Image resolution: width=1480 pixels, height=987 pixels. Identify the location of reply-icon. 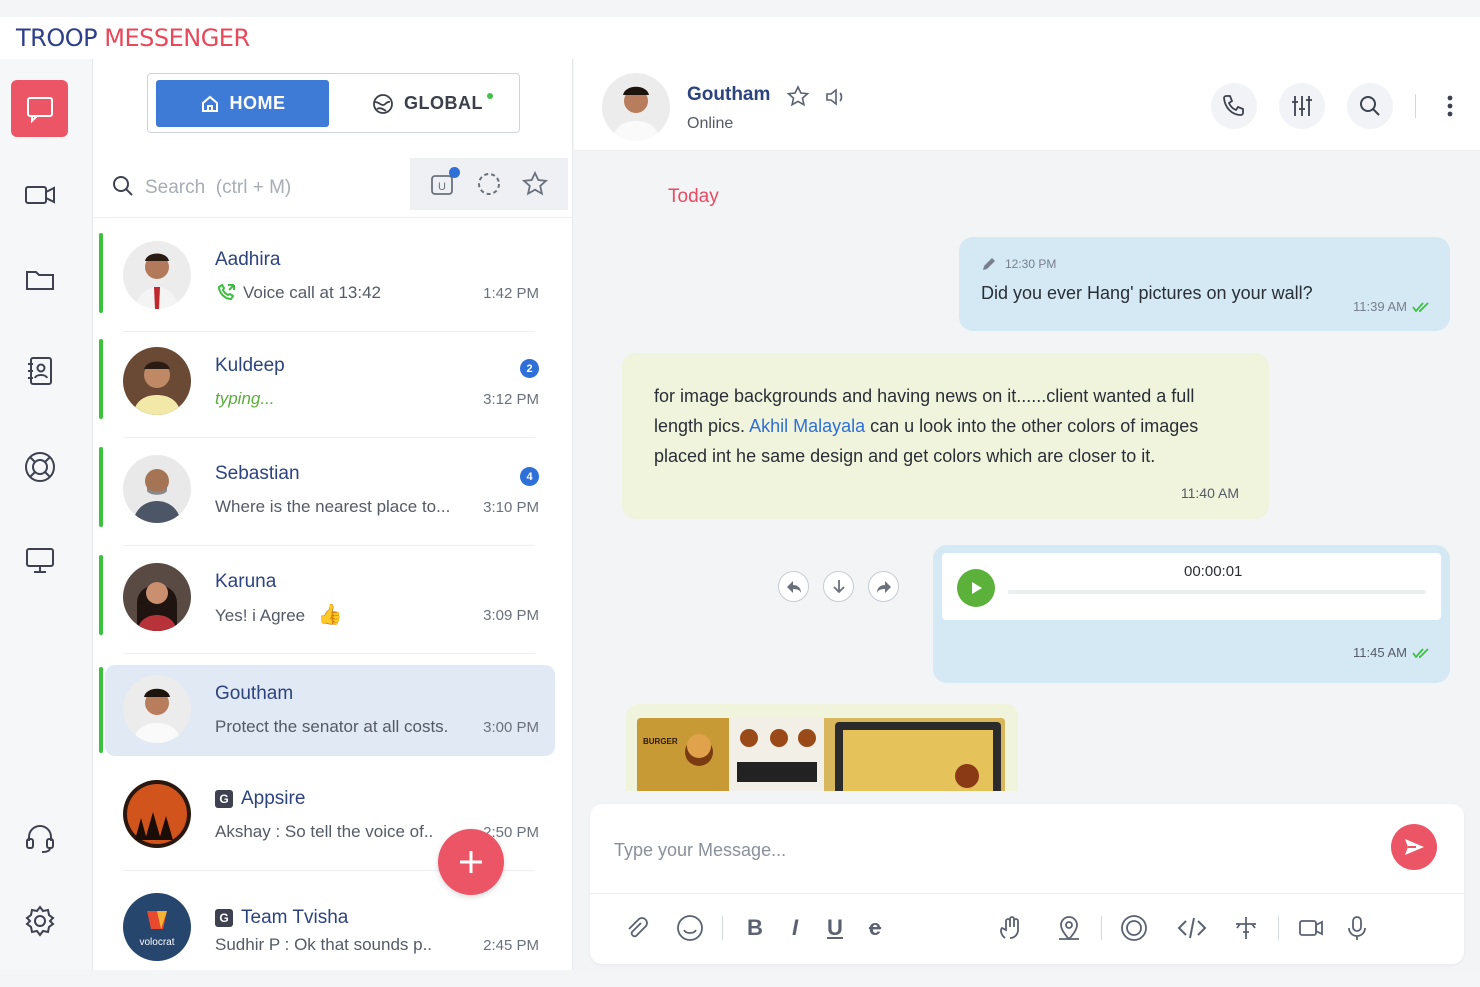
(793, 586).